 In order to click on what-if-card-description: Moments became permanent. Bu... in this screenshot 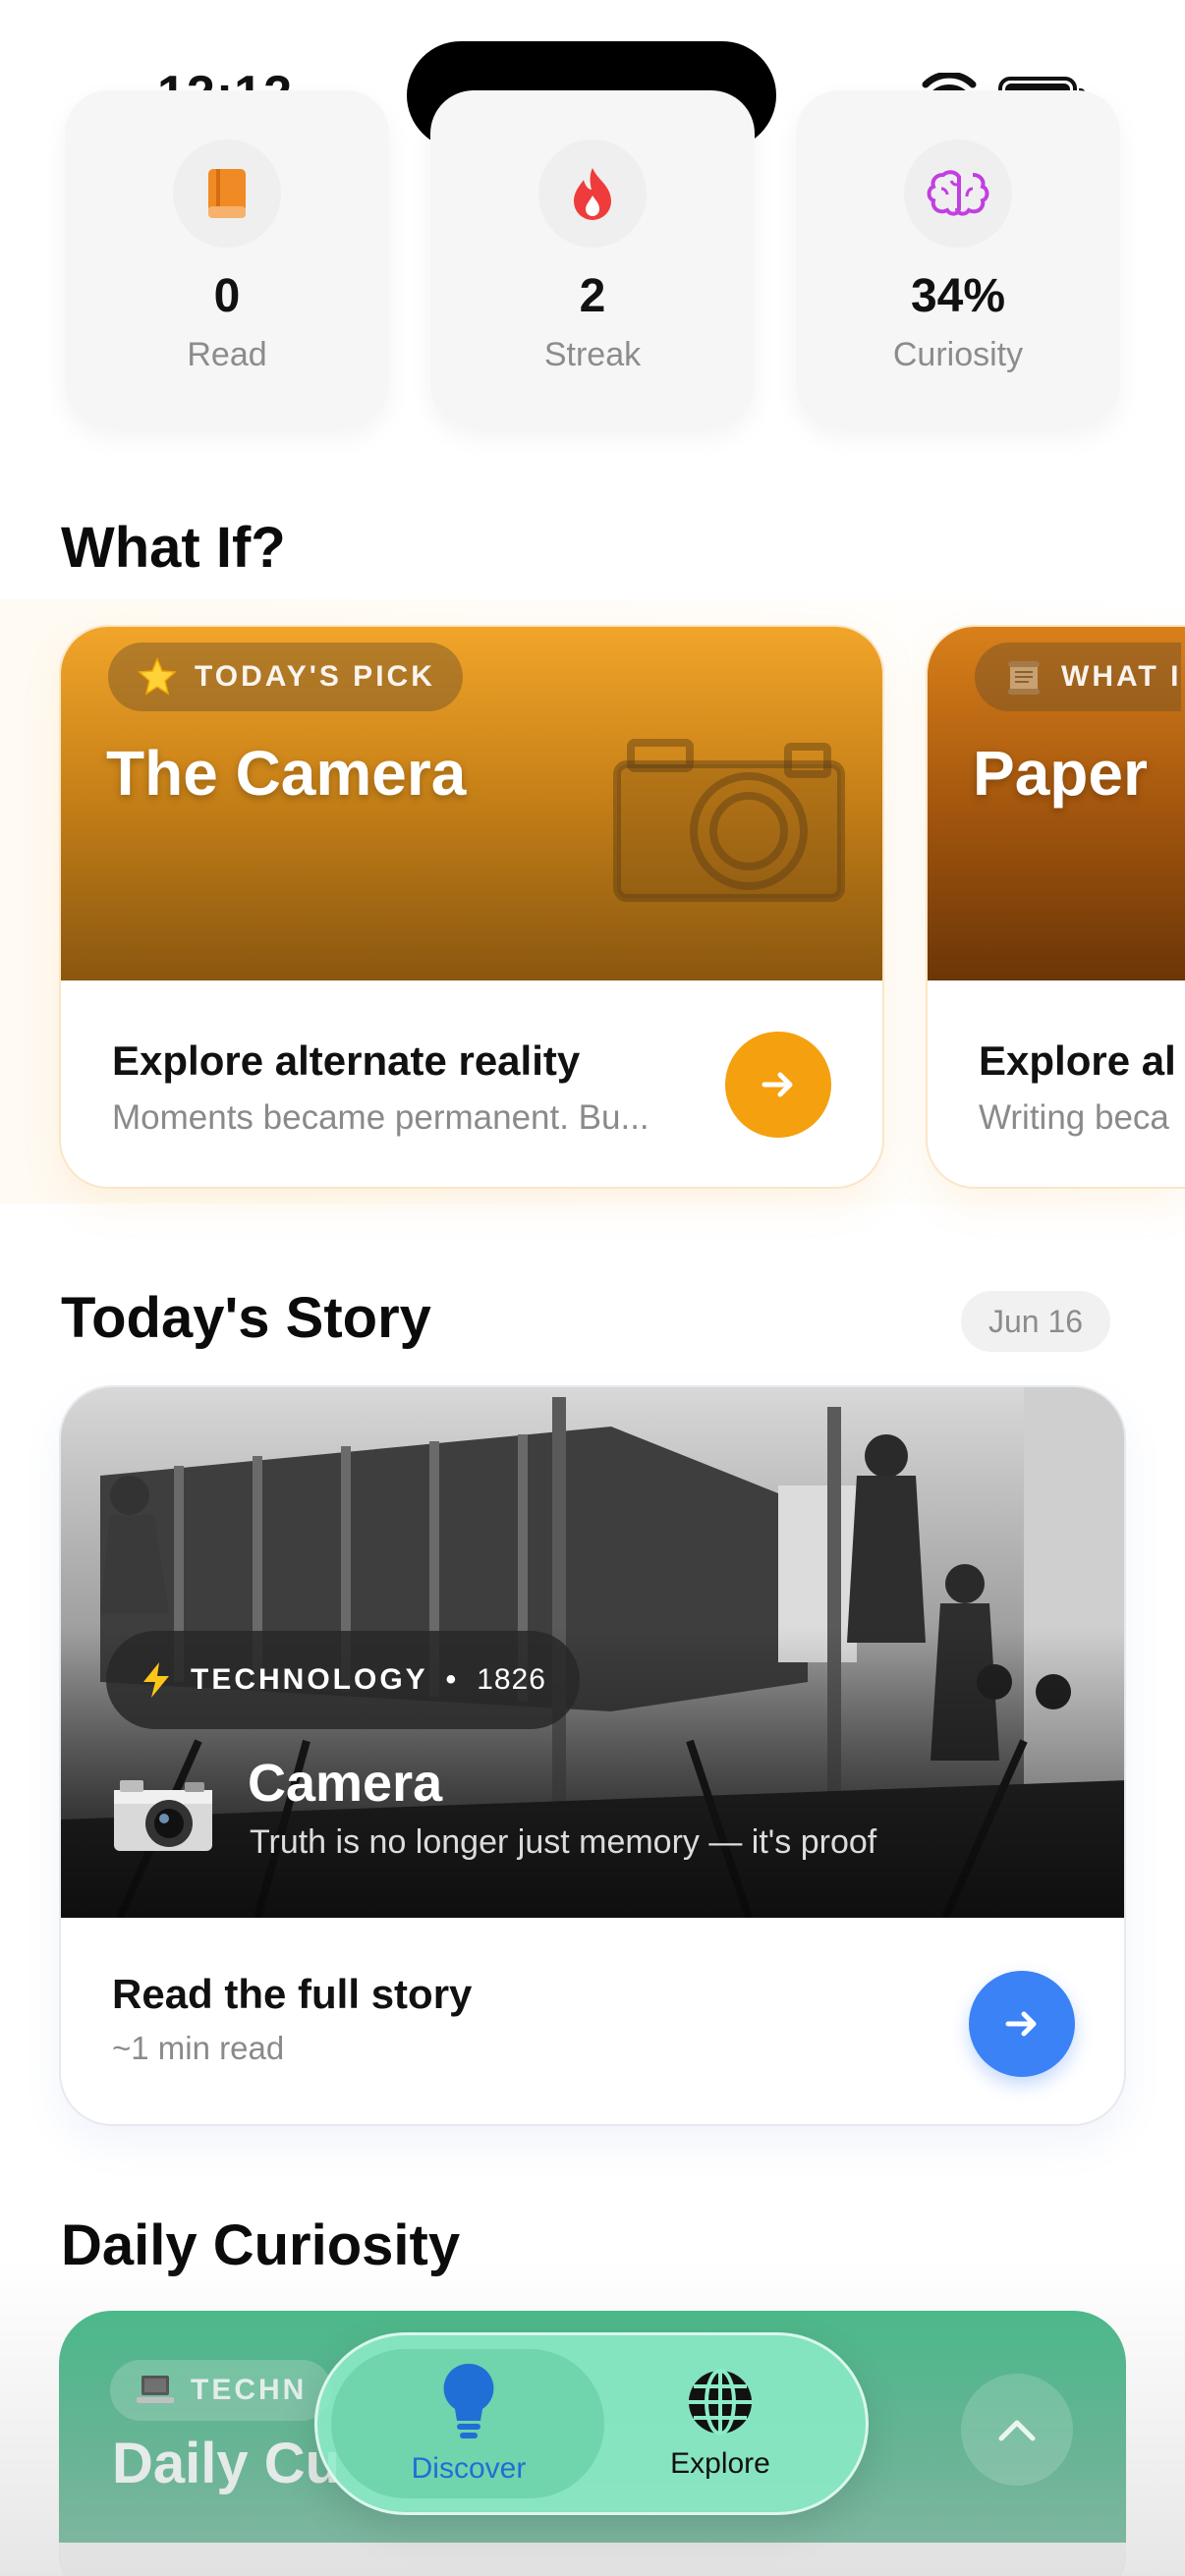, I will do `click(381, 1117)`.